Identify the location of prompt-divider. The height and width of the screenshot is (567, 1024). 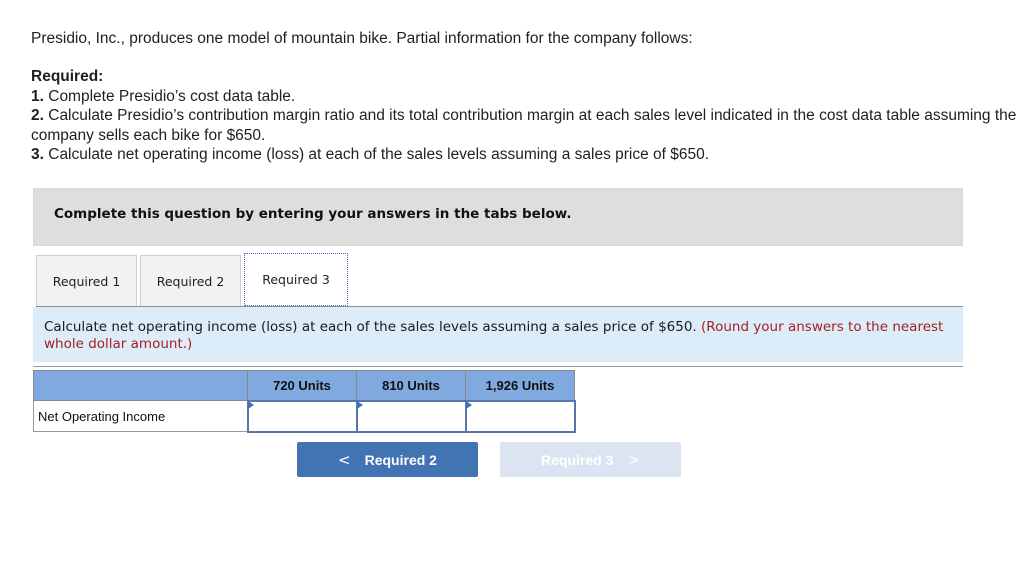
(498, 366).